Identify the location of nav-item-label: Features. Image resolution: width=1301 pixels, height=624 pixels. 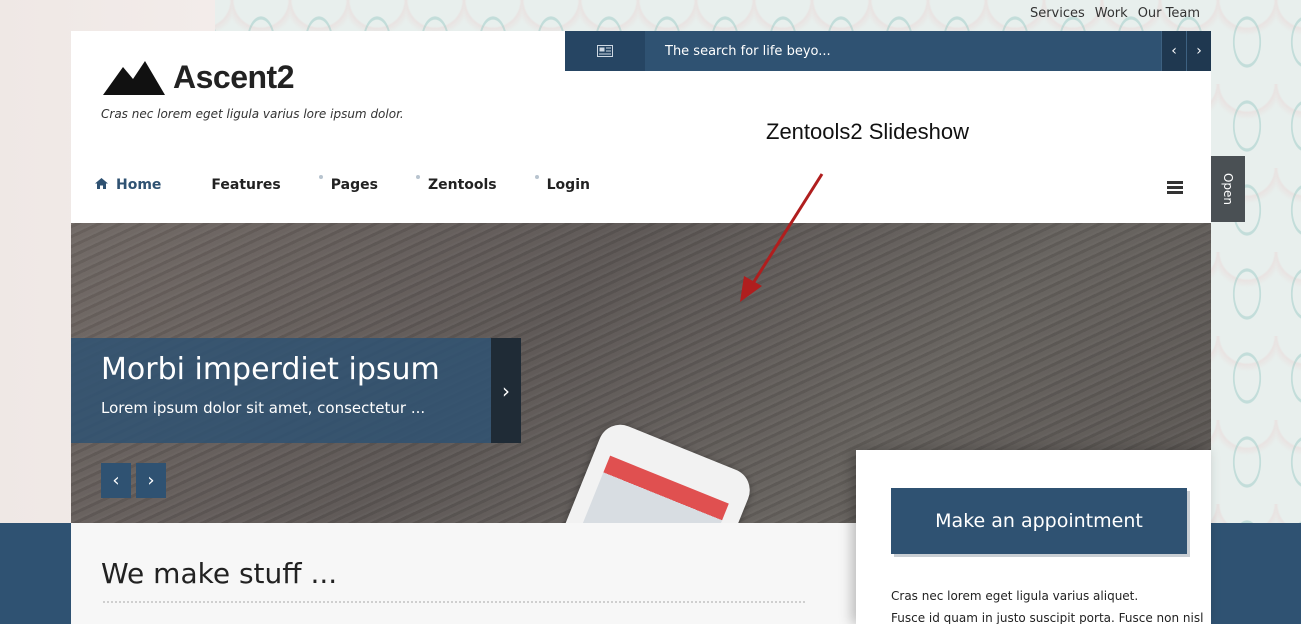
(246, 185).